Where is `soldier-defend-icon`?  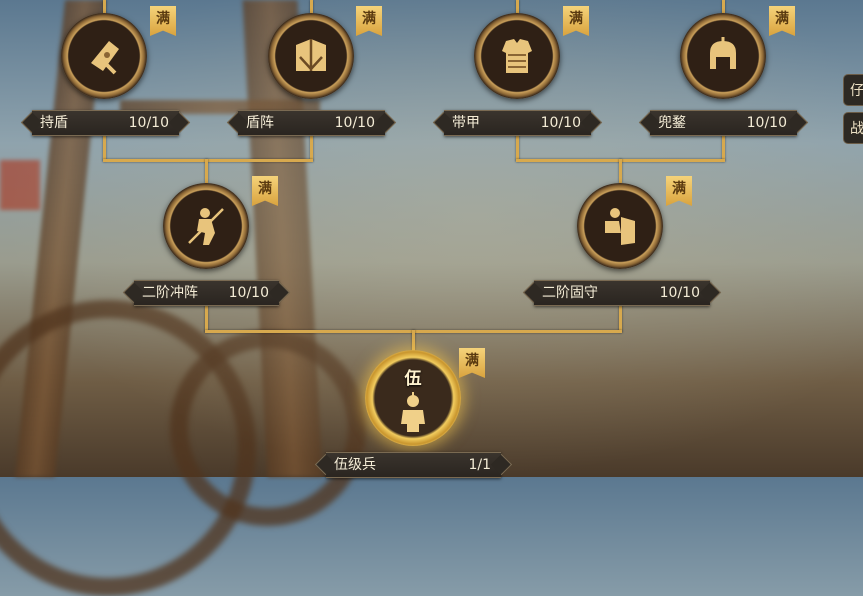 soldier-defend-icon is located at coordinates (620, 226).